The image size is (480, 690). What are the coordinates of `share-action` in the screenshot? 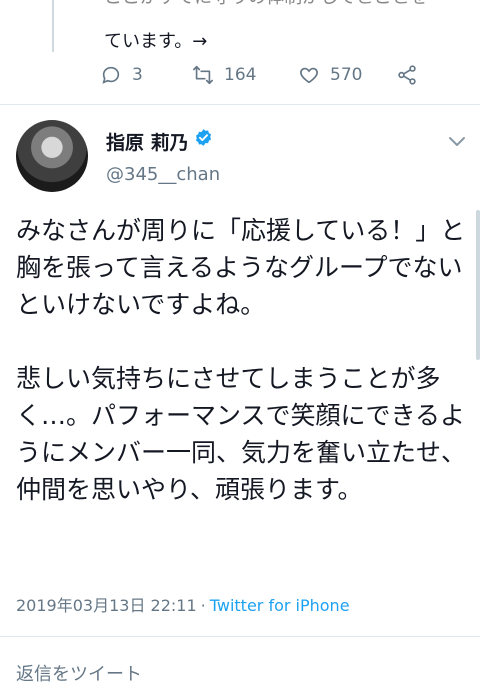 It's located at (407, 75).